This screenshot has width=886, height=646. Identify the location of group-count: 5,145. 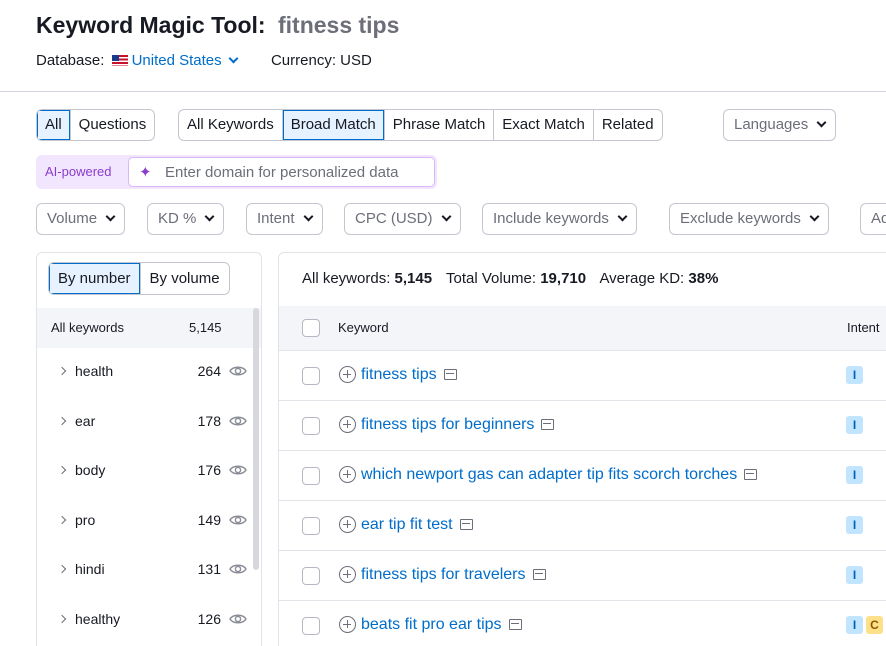
(205, 327).